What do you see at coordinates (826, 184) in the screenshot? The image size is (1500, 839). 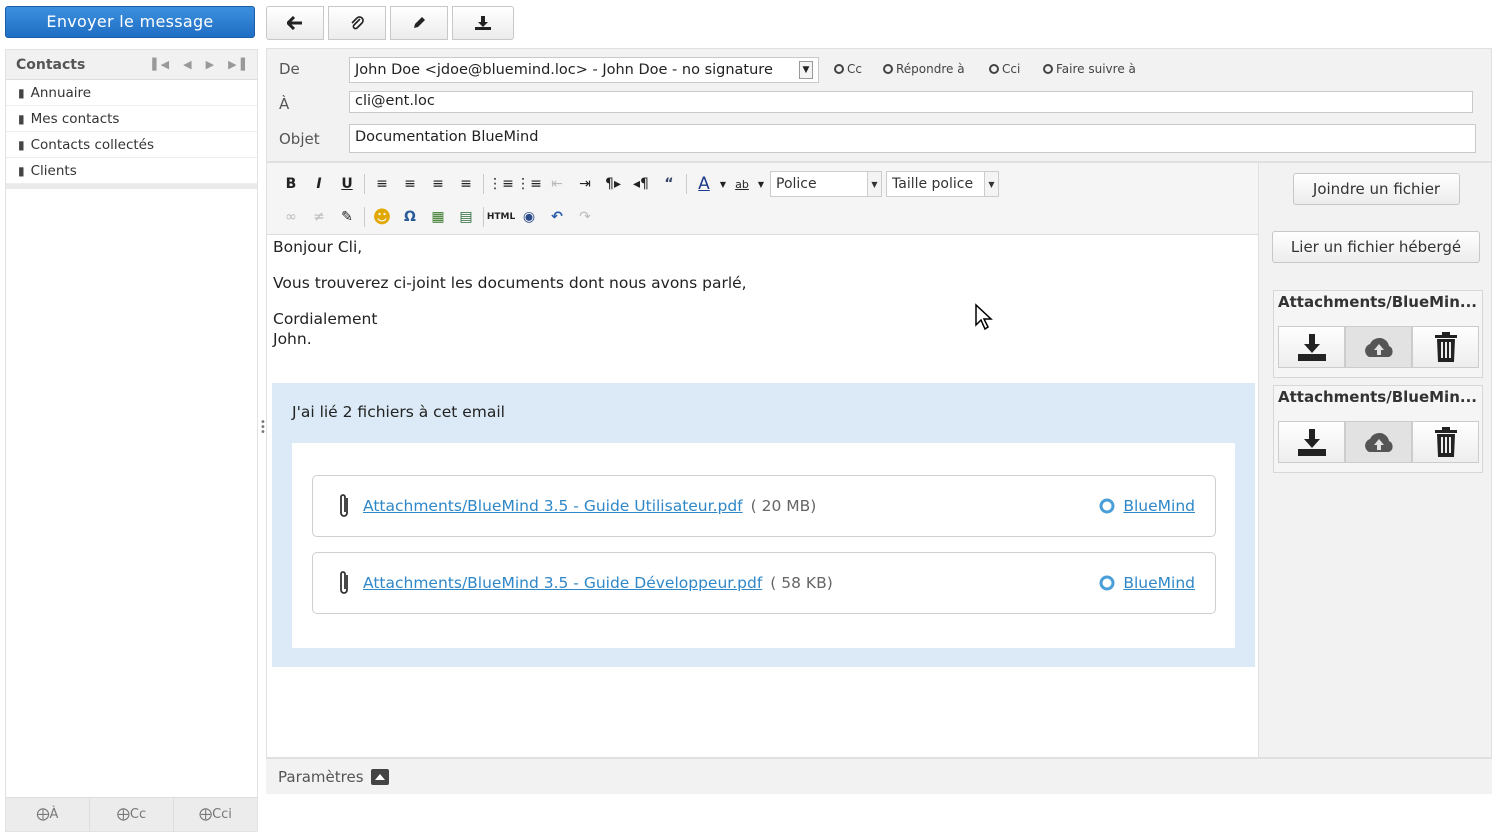 I see `font-family-select: Police ▼` at bounding box center [826, 184].